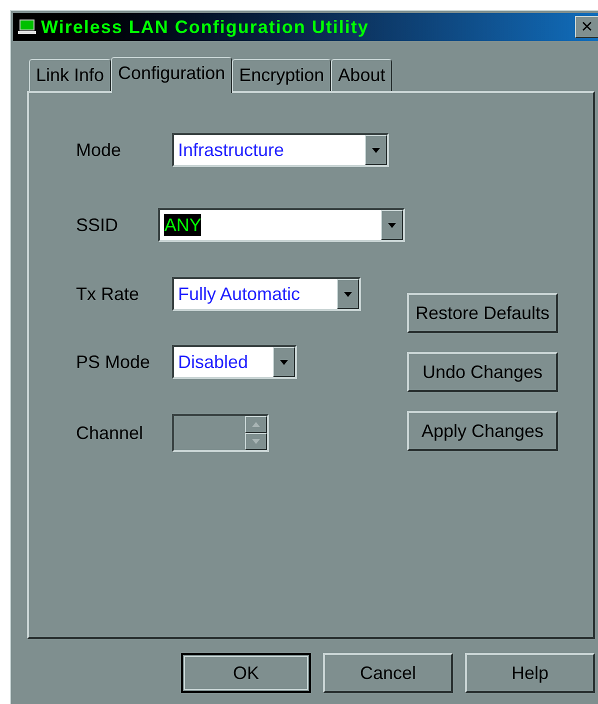 The height and width of the screenshot is (704, 598). Describe the element at coordinates (239, 294) in the screenshot. I see `field-value: Fully Automatic` at that location.